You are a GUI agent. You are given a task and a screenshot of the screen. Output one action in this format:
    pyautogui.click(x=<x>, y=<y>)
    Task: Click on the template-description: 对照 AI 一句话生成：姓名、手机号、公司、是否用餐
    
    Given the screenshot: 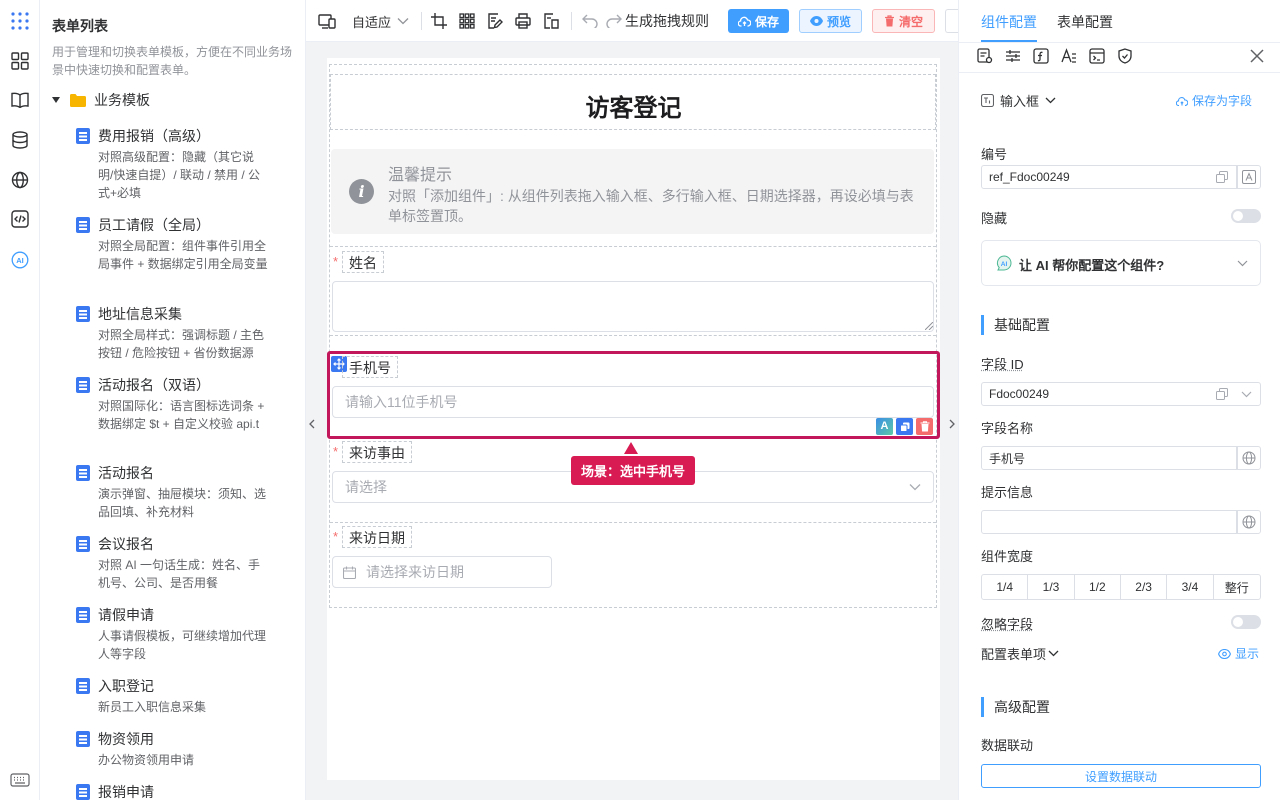 What is the action you would take?
    pyautogui.click(x=183, y=574)
    